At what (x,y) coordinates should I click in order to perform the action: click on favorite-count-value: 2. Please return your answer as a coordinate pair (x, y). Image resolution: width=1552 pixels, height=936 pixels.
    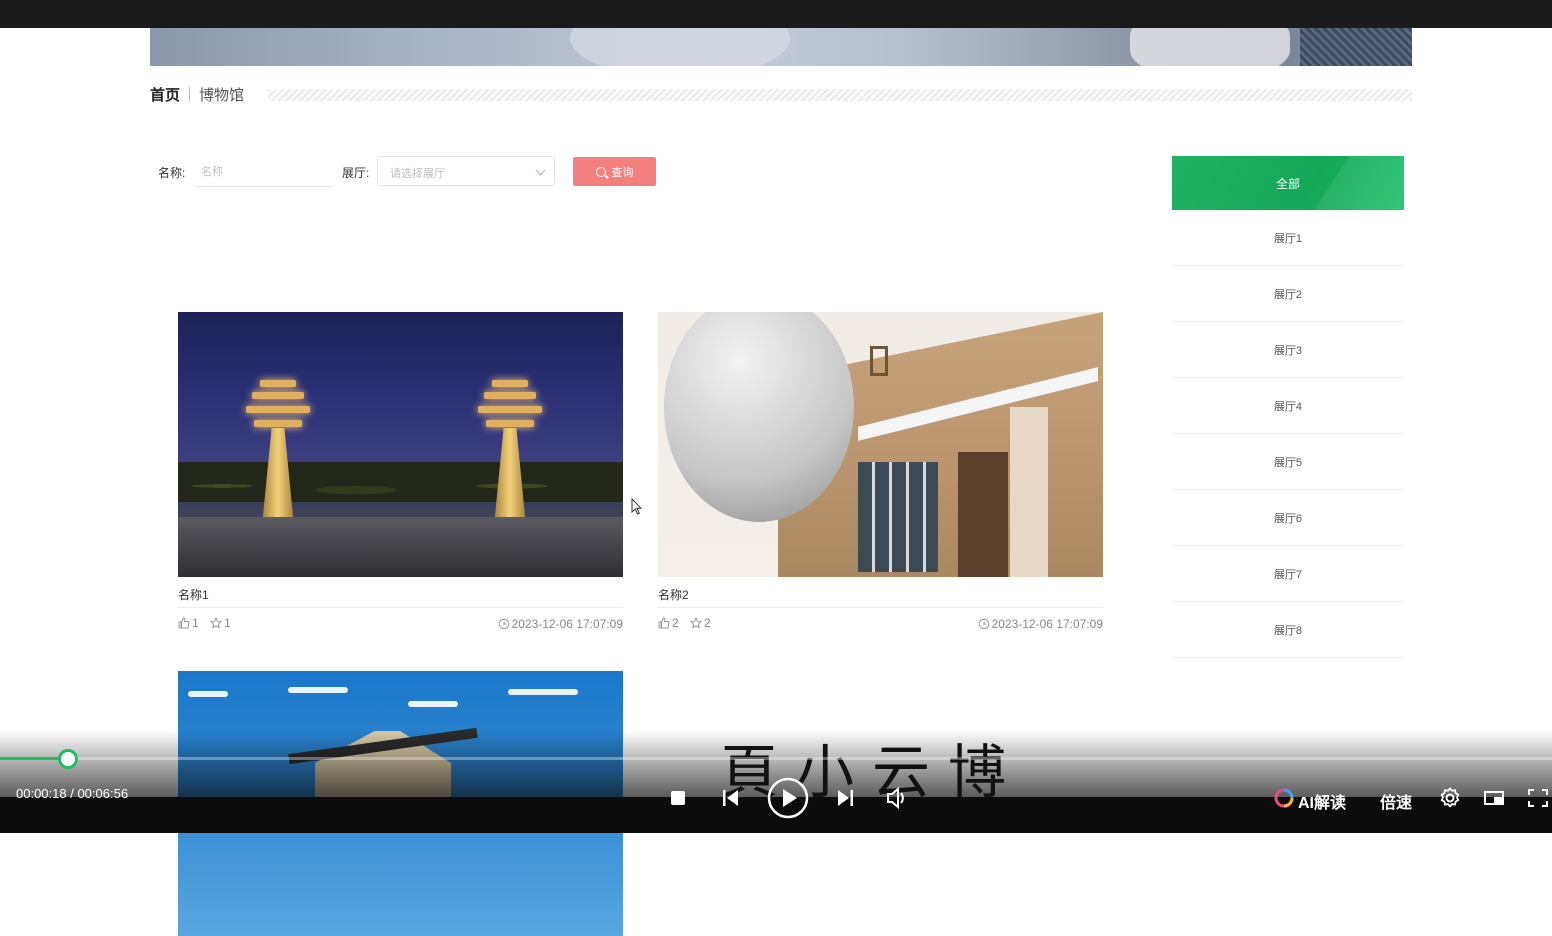
    Looking at the image, I should click on (707, 623).